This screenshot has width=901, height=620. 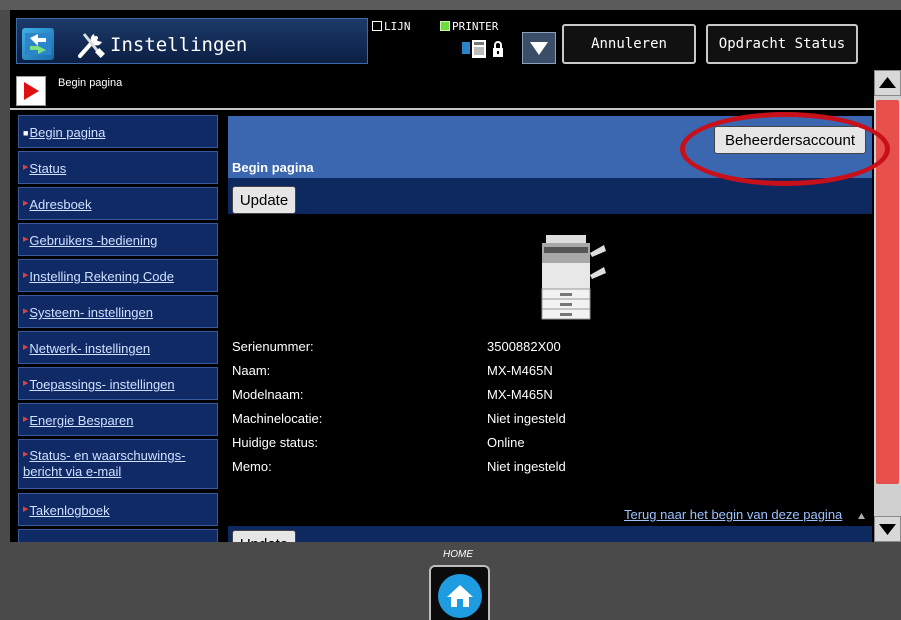 I want to click on back-to-top-link: Terug naar het begin van deze pagina, so click(x=733, y=514).